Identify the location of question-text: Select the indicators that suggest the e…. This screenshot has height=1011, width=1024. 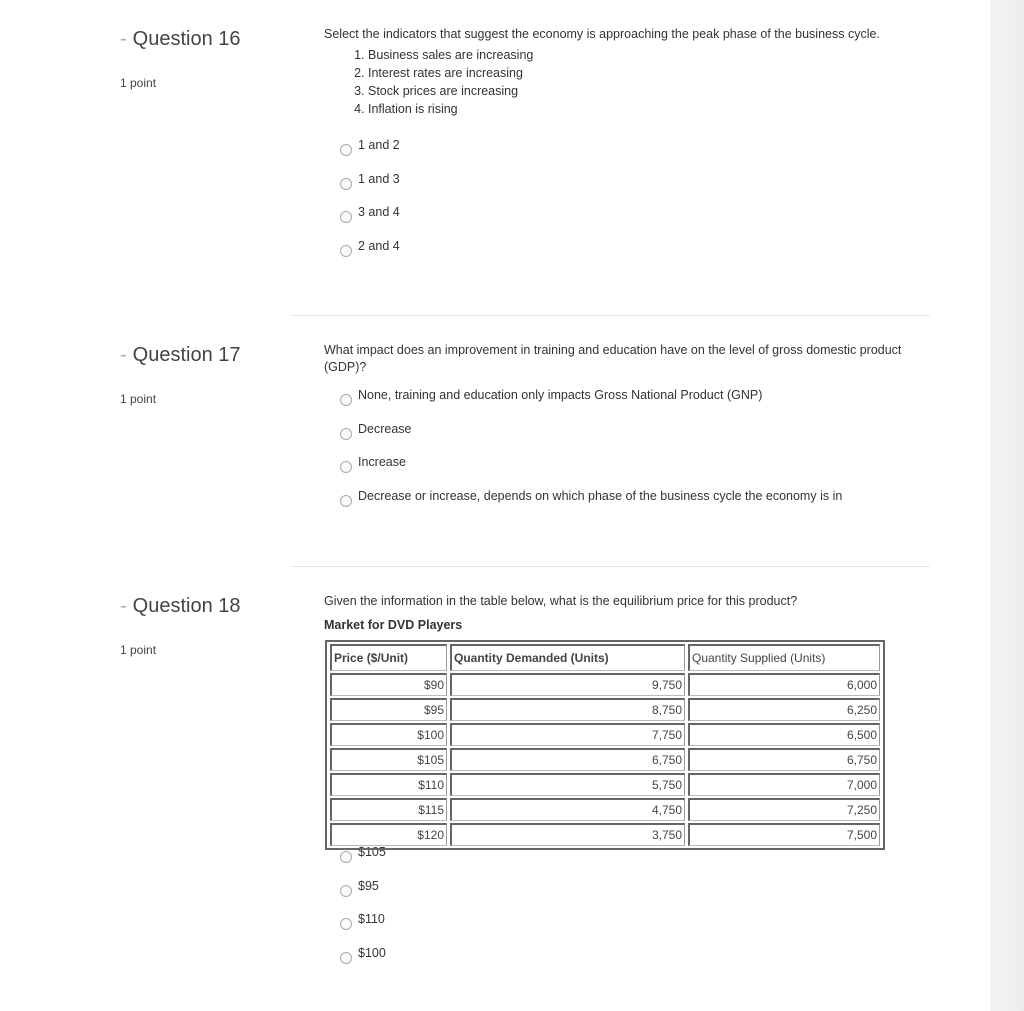
(602, 34).